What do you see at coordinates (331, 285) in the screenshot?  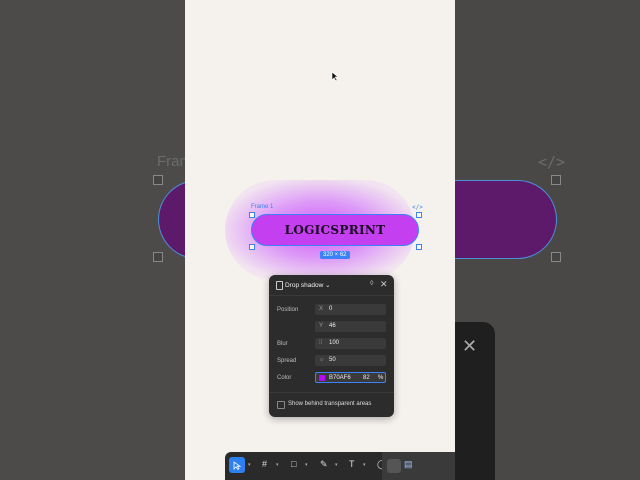 I see `panel-header: Drop shadow ⌄ ◊ ✕` at bounding box center [331, 285].